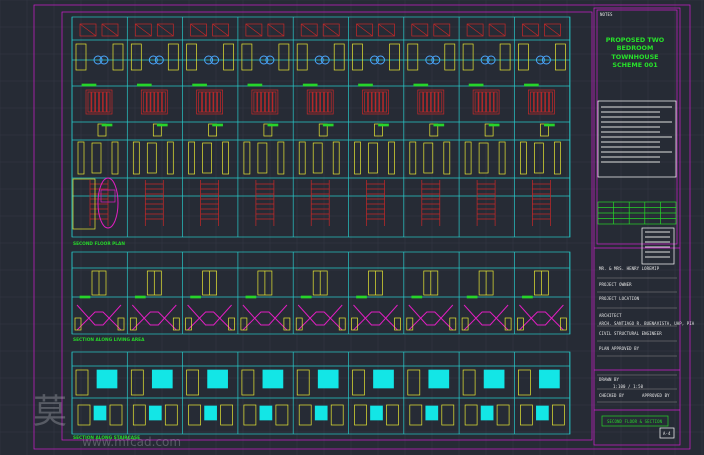 This screenshot has height=455, width=704. Describe the element at coordinates (619, 298) in the screenshot. I see `location-label: PROJECT LOCATION` at that location.